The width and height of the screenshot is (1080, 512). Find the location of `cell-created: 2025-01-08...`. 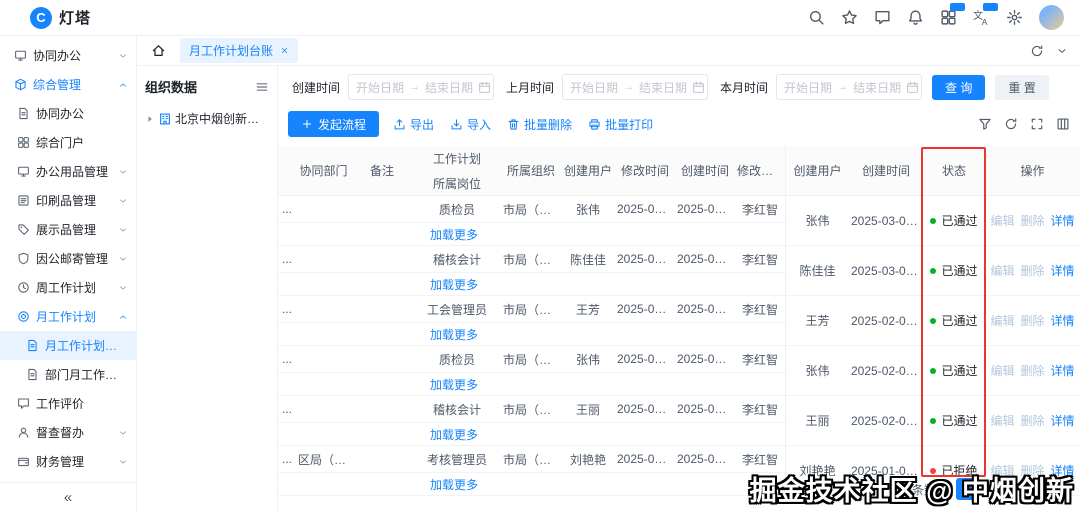

cell-created: 2025-01-08... is located at coordinates (705, 459).